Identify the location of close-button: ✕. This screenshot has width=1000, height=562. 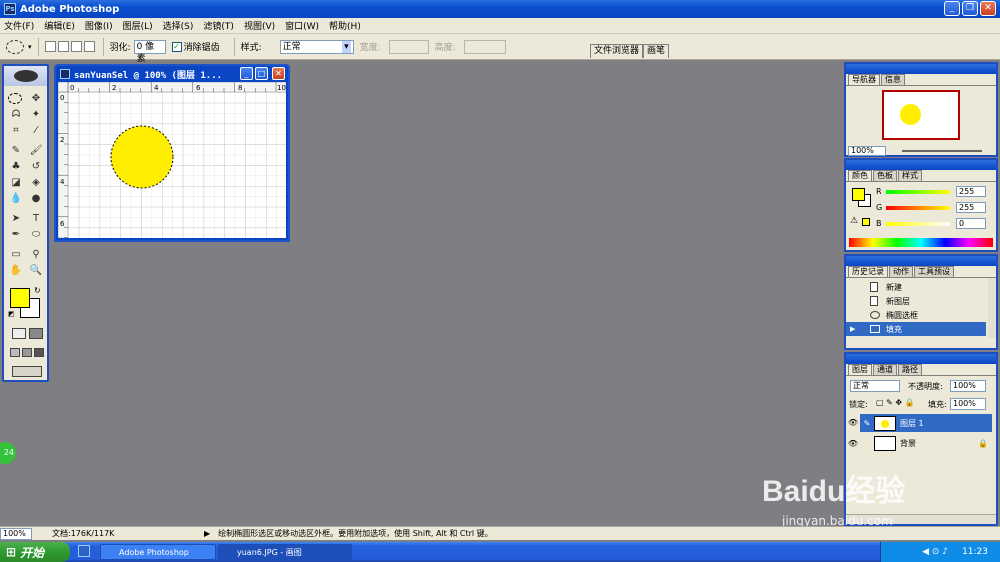
(988, 8).